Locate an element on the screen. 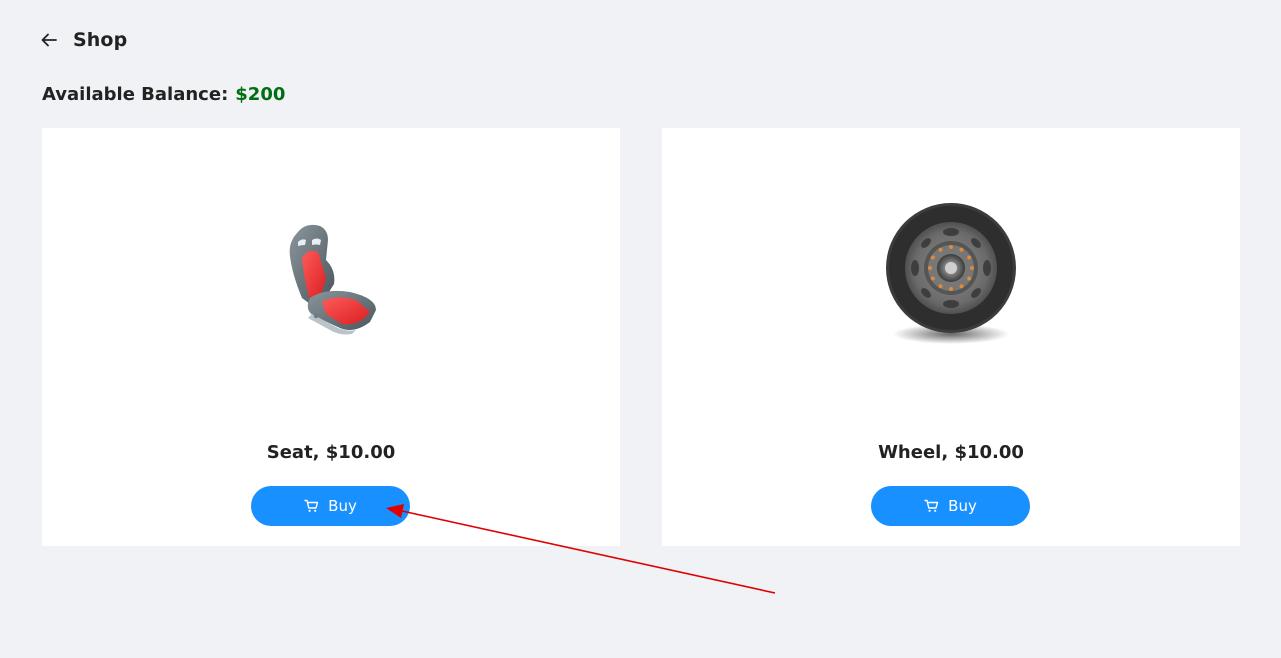 This screenshot has width=1281, height=658. balance-display: Available Balance : $200 is located at coordinates (163, 94).